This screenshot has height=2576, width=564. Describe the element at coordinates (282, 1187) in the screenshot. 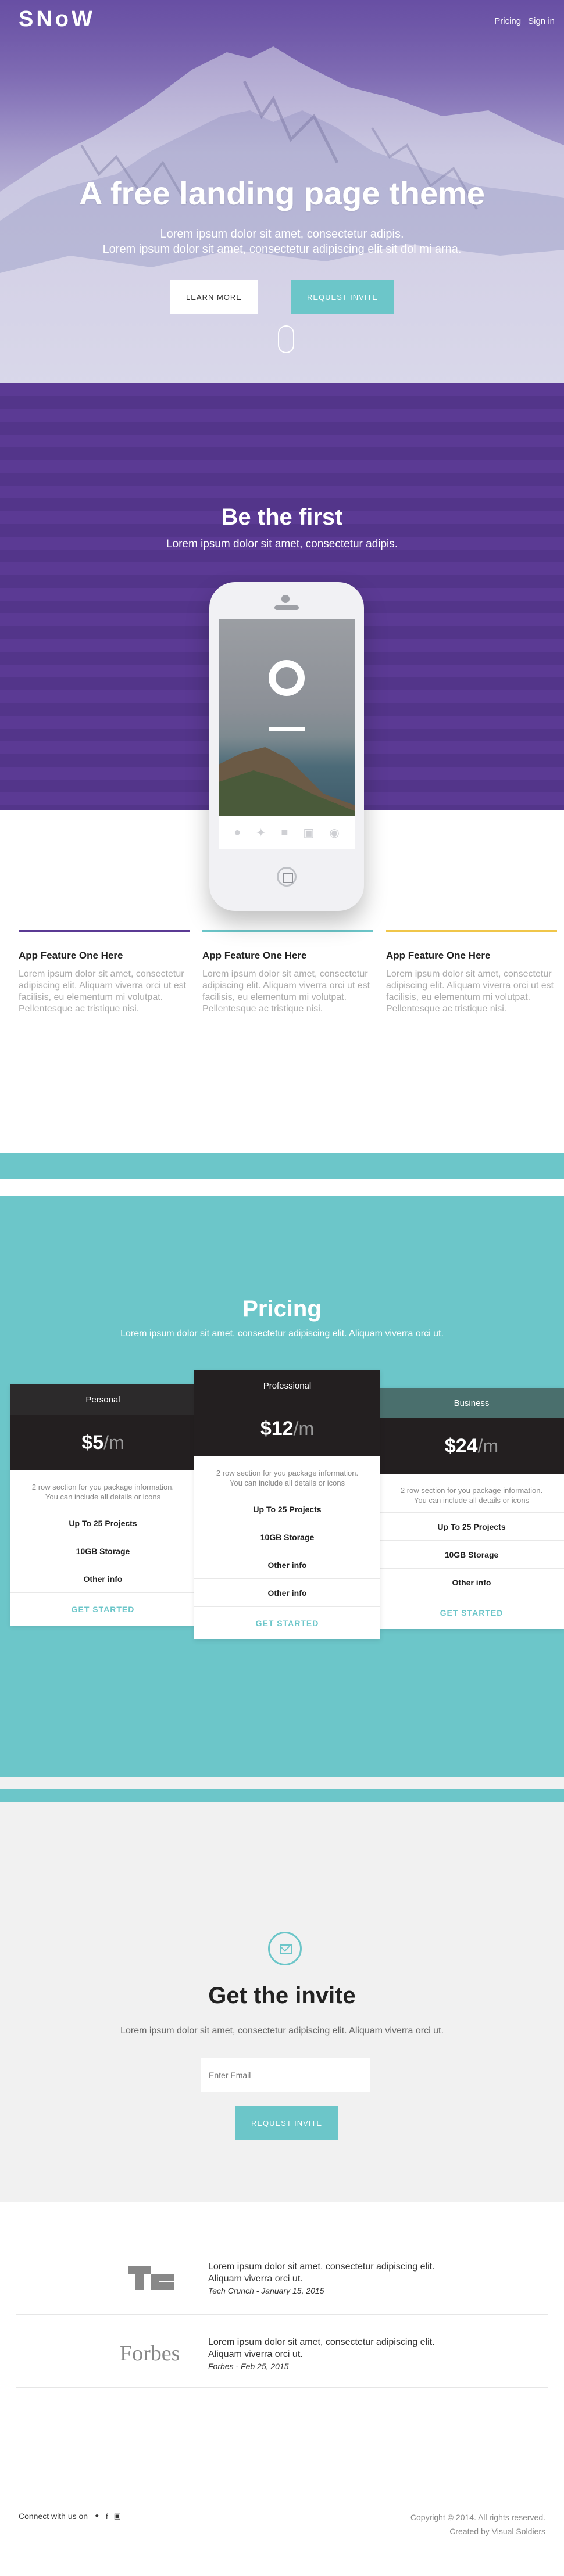

I see `white-gap` at that location.